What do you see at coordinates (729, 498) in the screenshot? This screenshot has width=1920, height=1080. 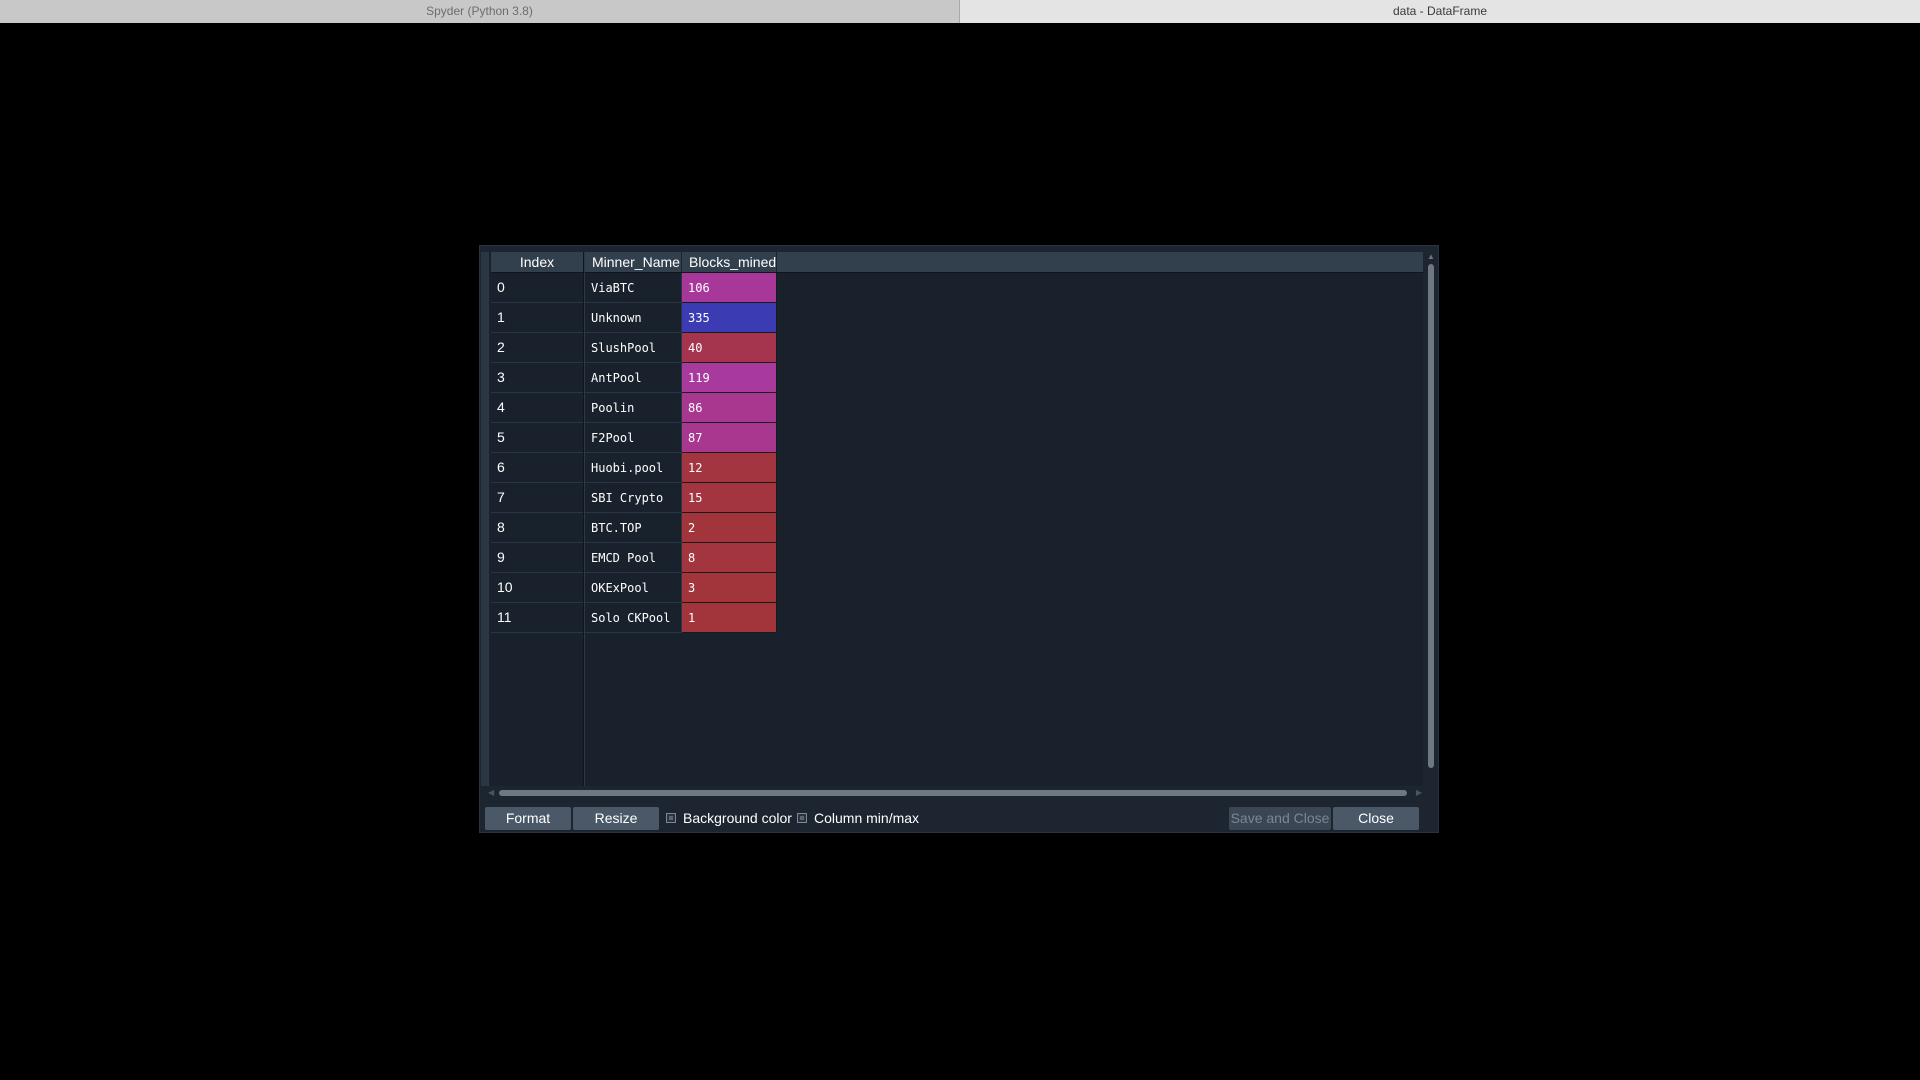 I see `cell-blocks-mined: 15` at bounding box center [729, 498].